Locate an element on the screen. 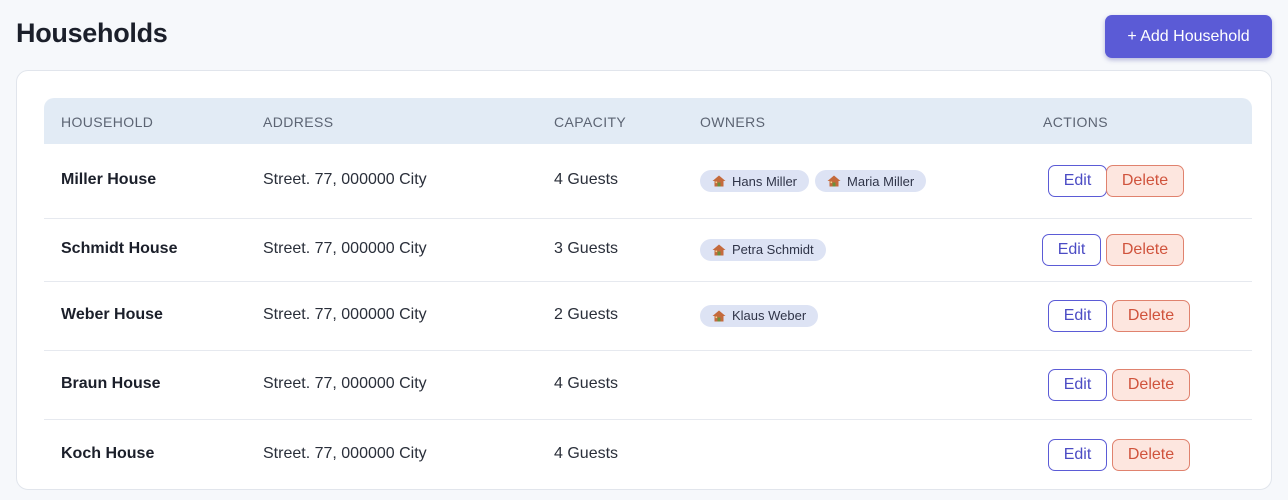  owner-chip: Petra Schmidt is located at coordinates (763, 249).